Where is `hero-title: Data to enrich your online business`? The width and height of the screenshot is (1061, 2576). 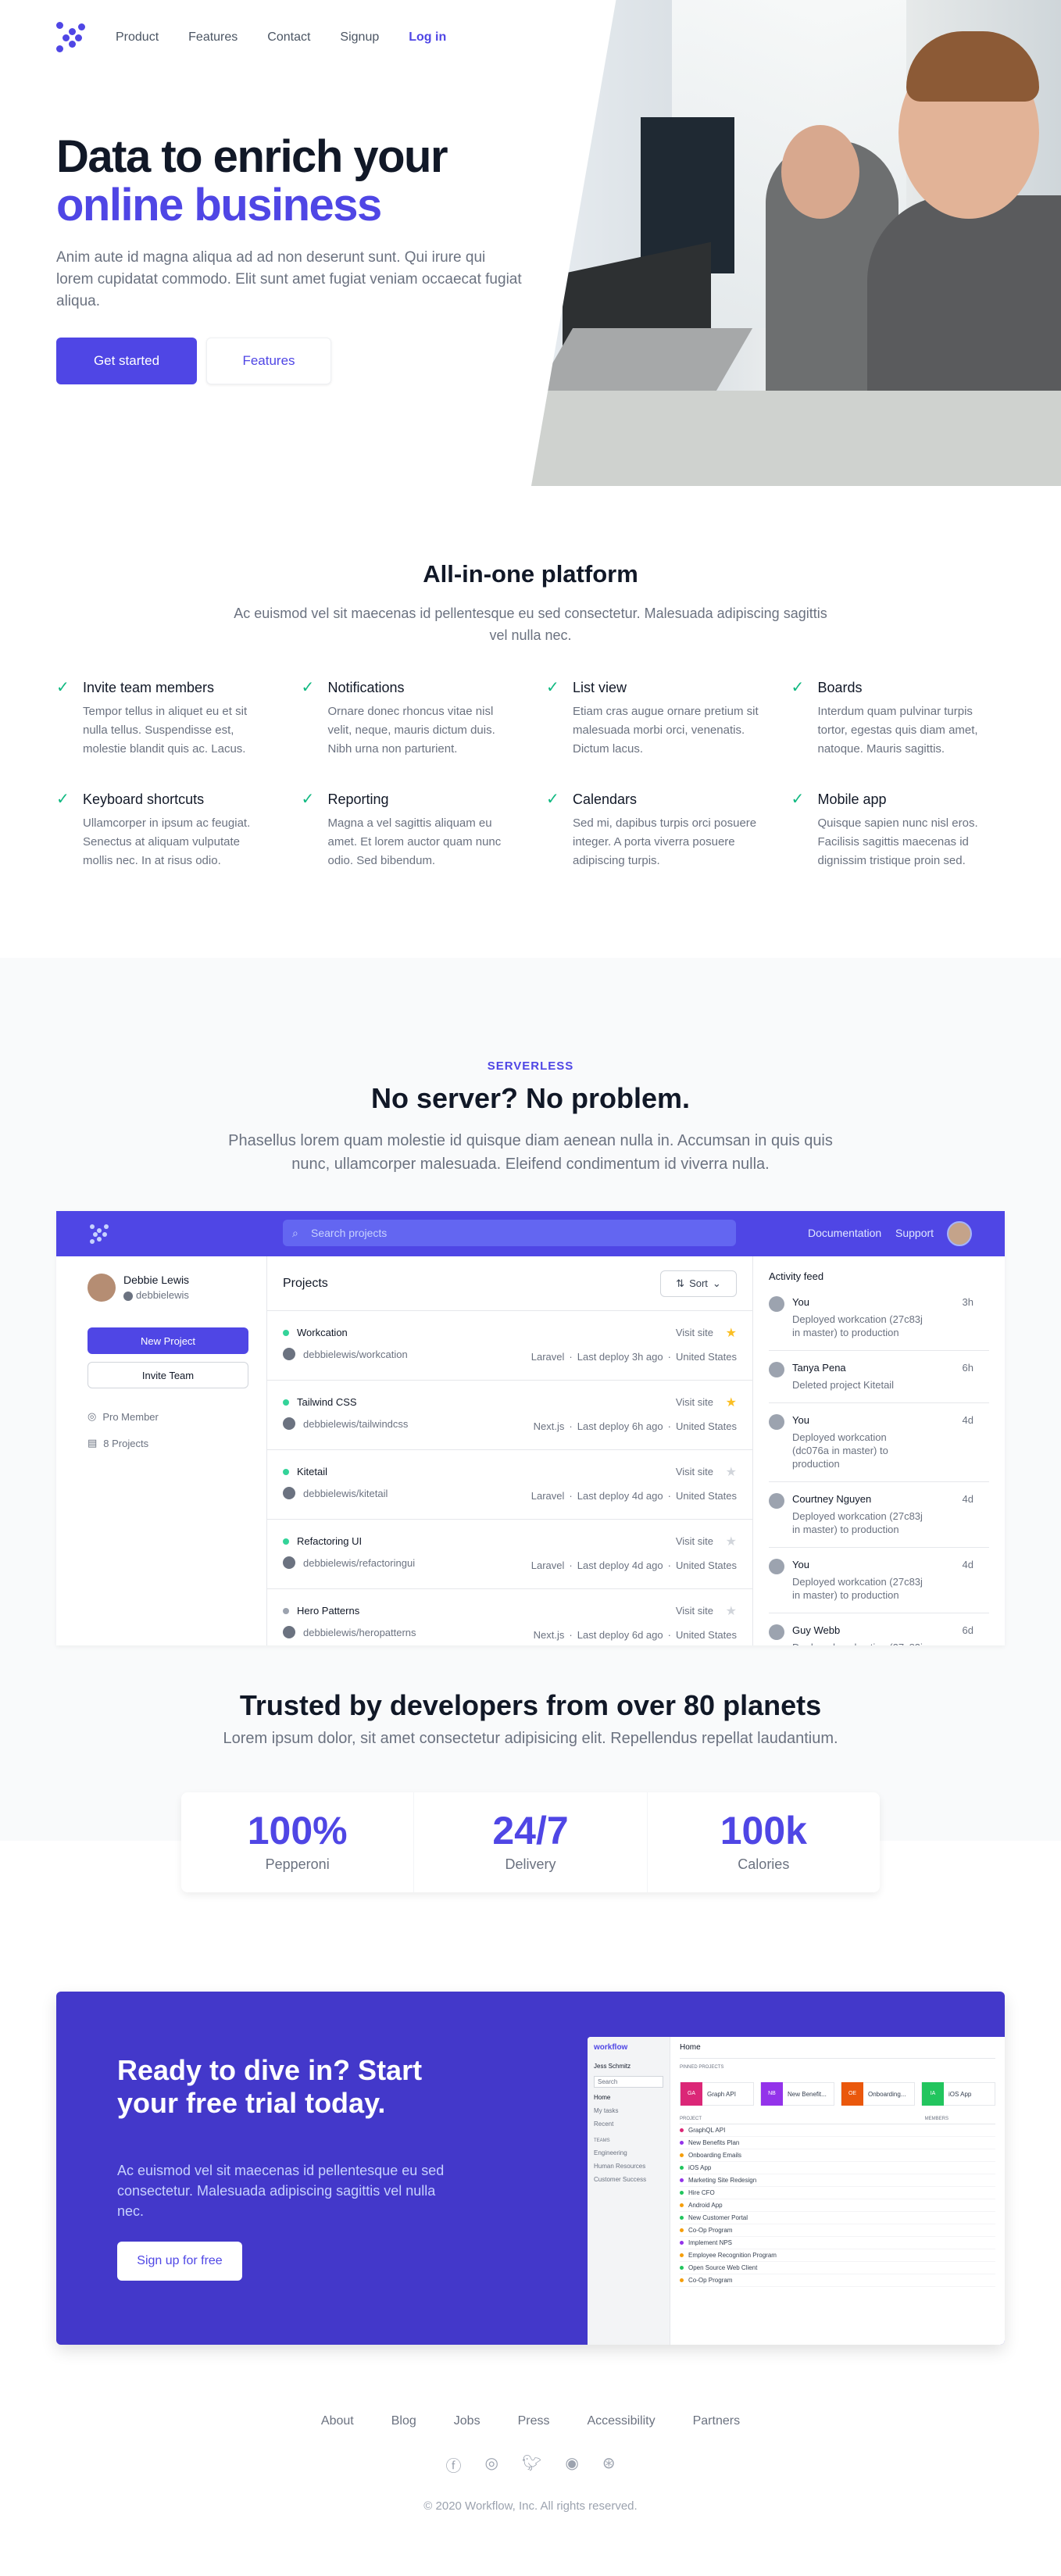 hero-title: Data to enrich your online business is located at coordinates (298, 181).